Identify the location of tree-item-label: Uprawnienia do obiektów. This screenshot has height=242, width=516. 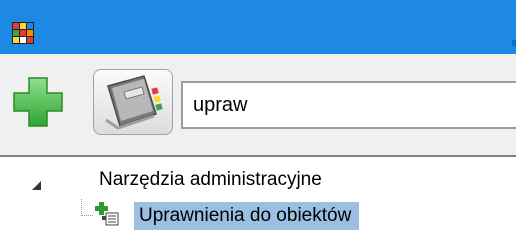
(245, 215).